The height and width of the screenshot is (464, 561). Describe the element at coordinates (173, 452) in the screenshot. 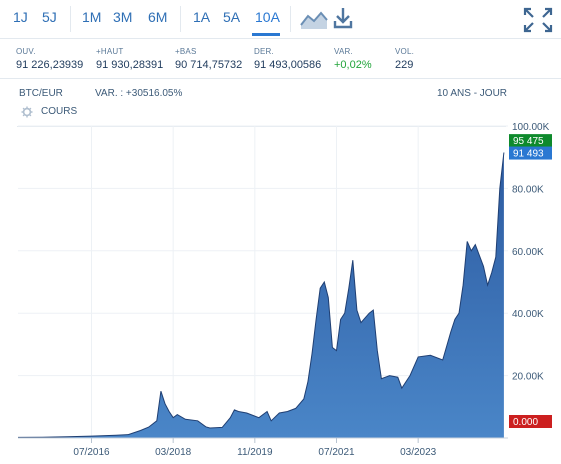

I see `x-tick-label: 03/2018` at that location.